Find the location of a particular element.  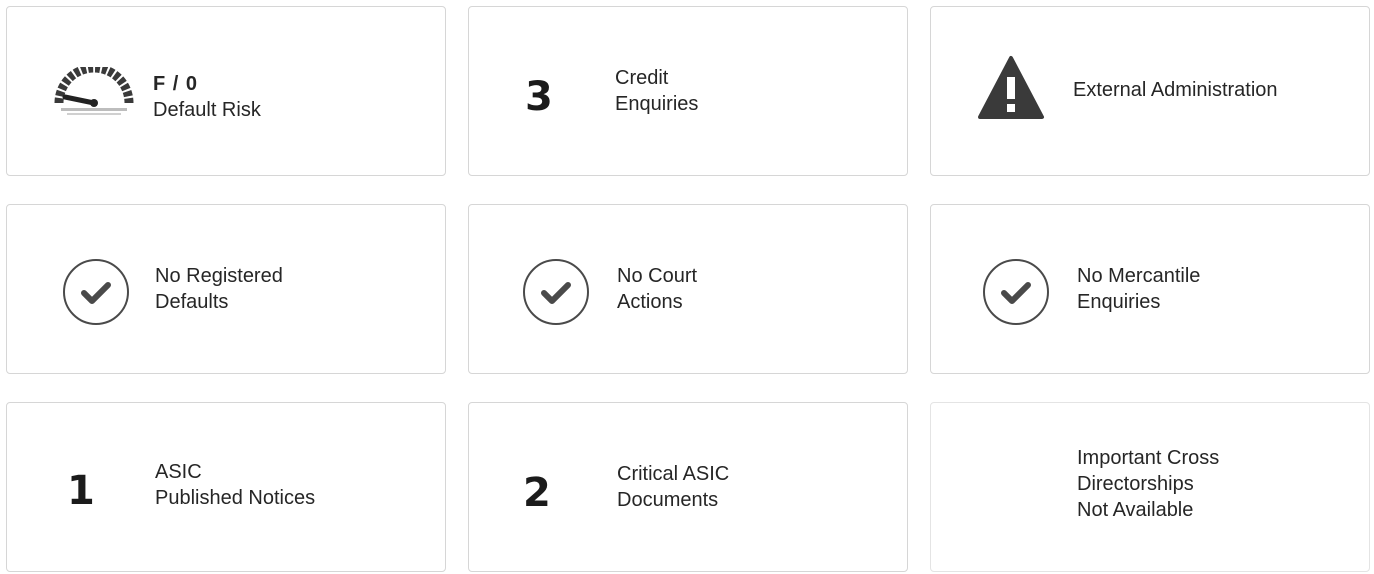

card-asic-published-notices: 1 ASIC Published Notices is located at coordinates (226, 487).